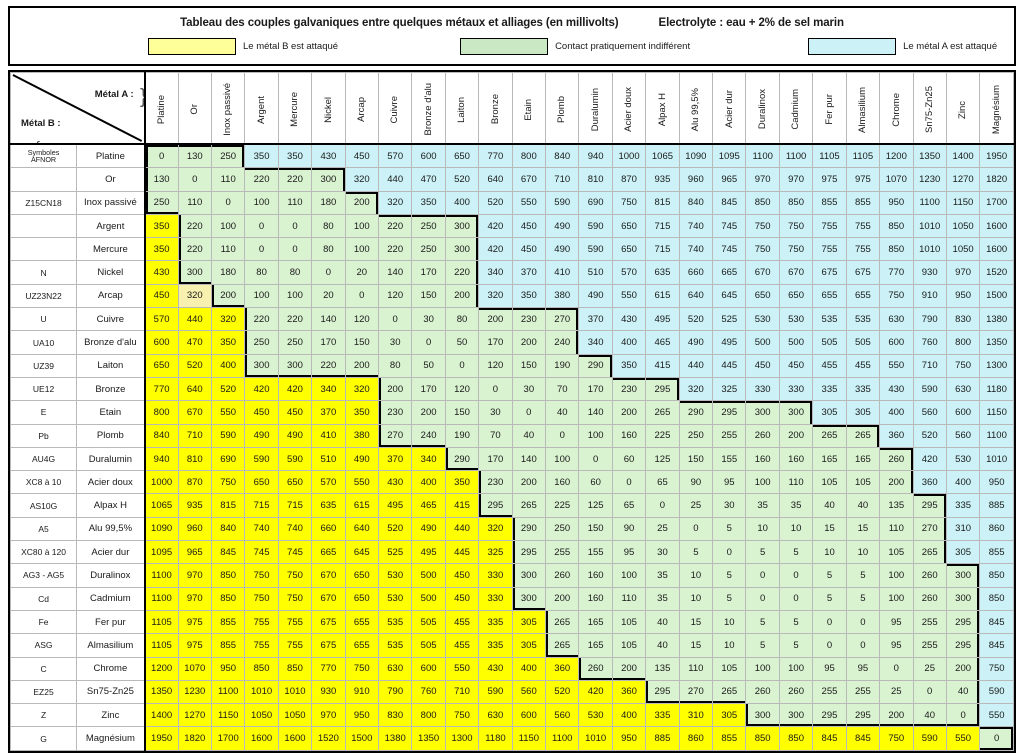  I want to click on matrix-cell: 655, so click(829, 296).